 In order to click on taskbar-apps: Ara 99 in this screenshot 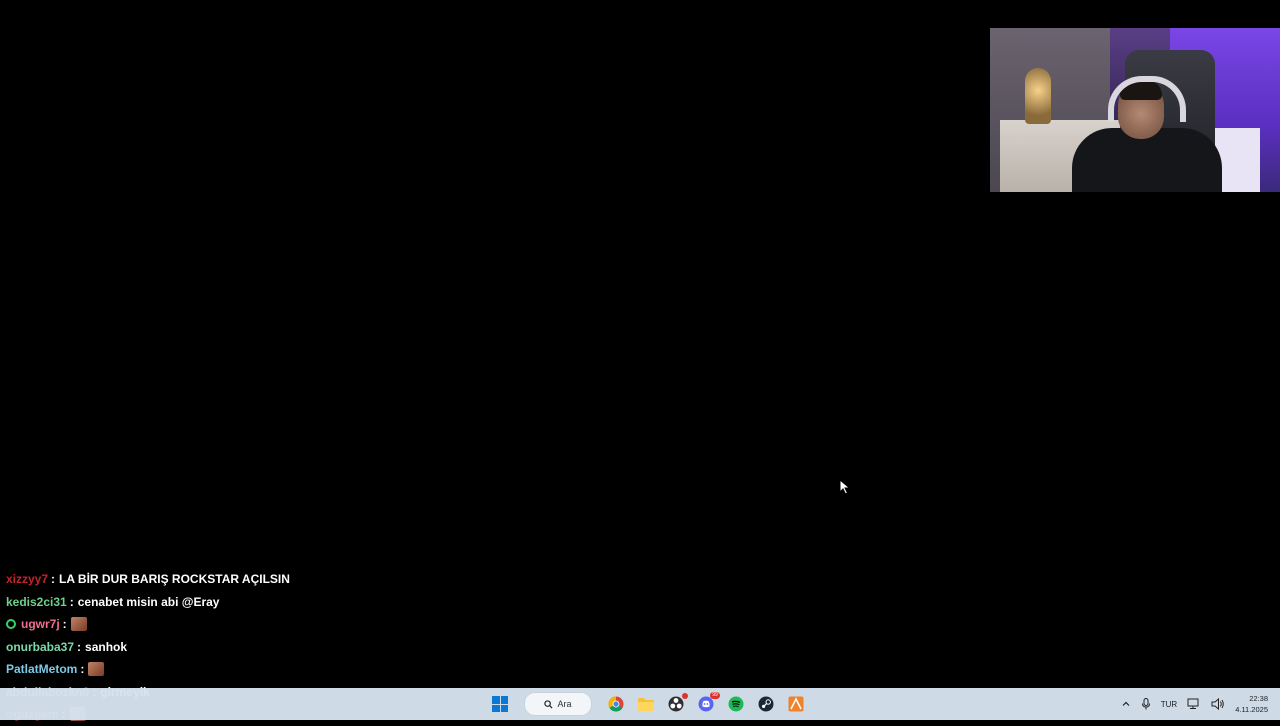, I will do `click(648, 704)`.